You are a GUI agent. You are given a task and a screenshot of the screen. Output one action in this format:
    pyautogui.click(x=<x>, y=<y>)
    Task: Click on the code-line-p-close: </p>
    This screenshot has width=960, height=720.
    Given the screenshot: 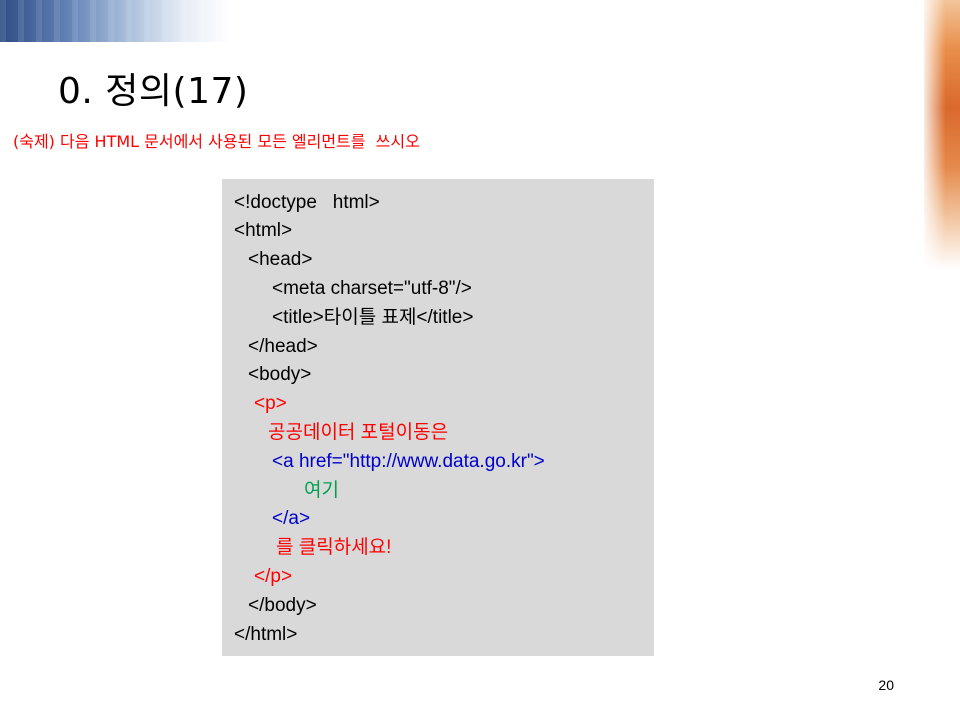 What is the action you would take?
    pyautogui.click(x=273, y=576)
    